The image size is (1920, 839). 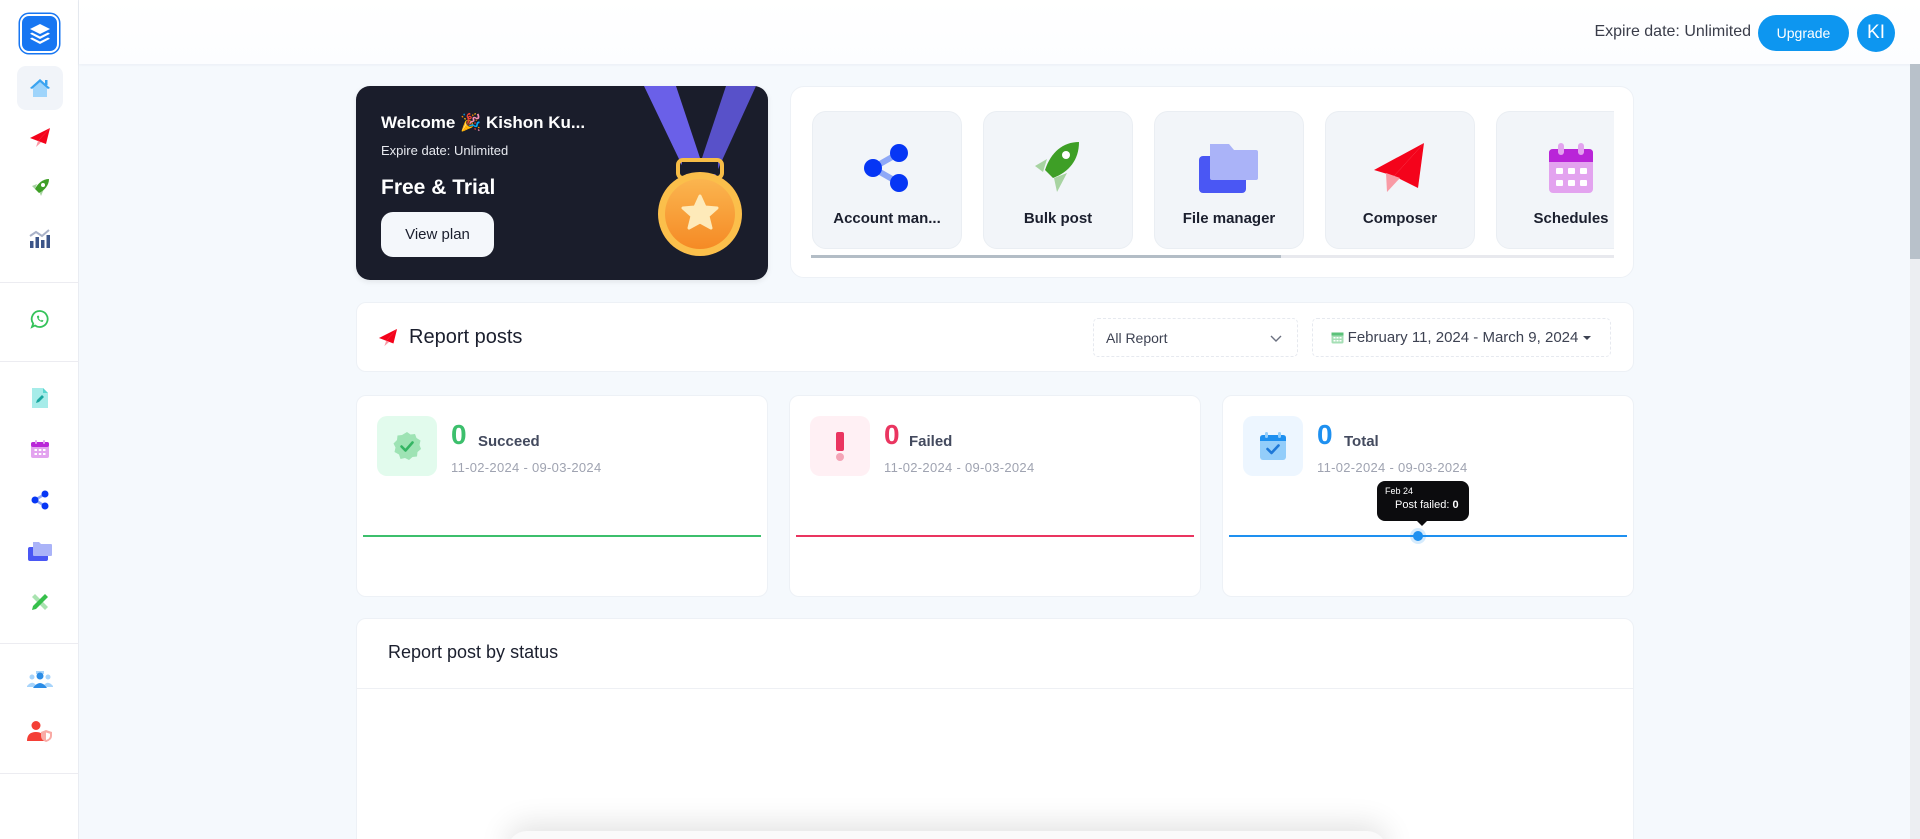 What do you see at coordinates (1672, 31) in the screenshot?
I see `expire-date-text: Expire date: Unlimited` at bounding box center [1672, 31].